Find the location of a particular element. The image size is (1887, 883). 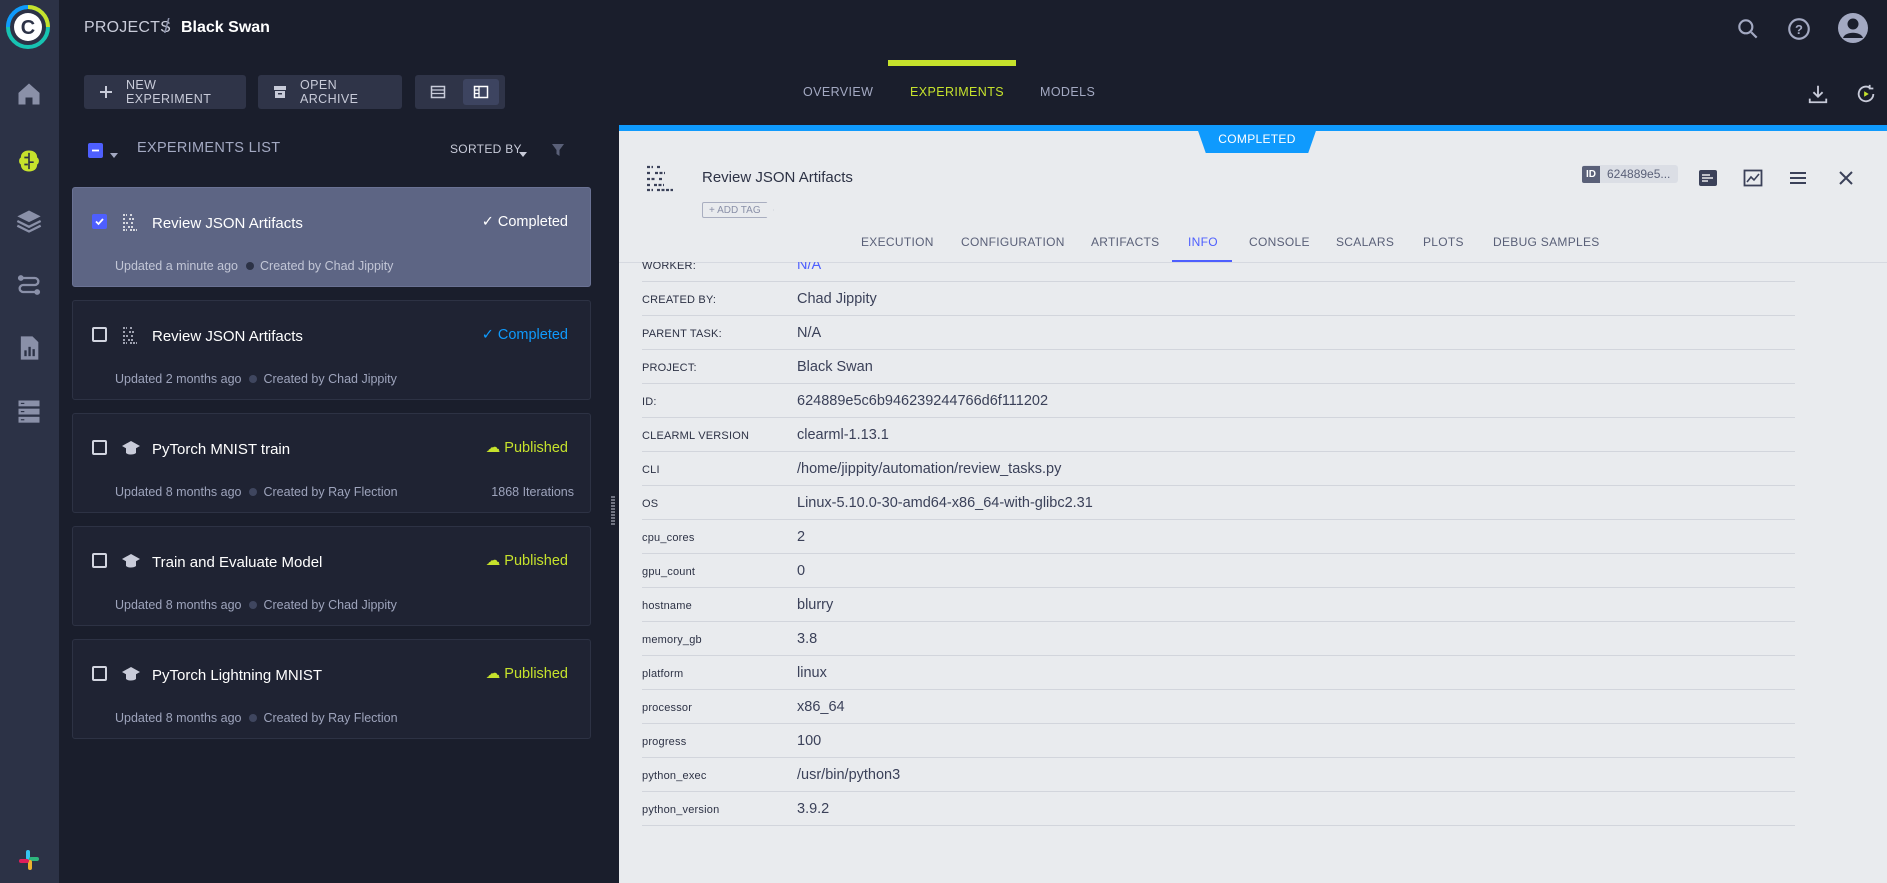

help-icon: ? is located at coordinates (1799, 29).